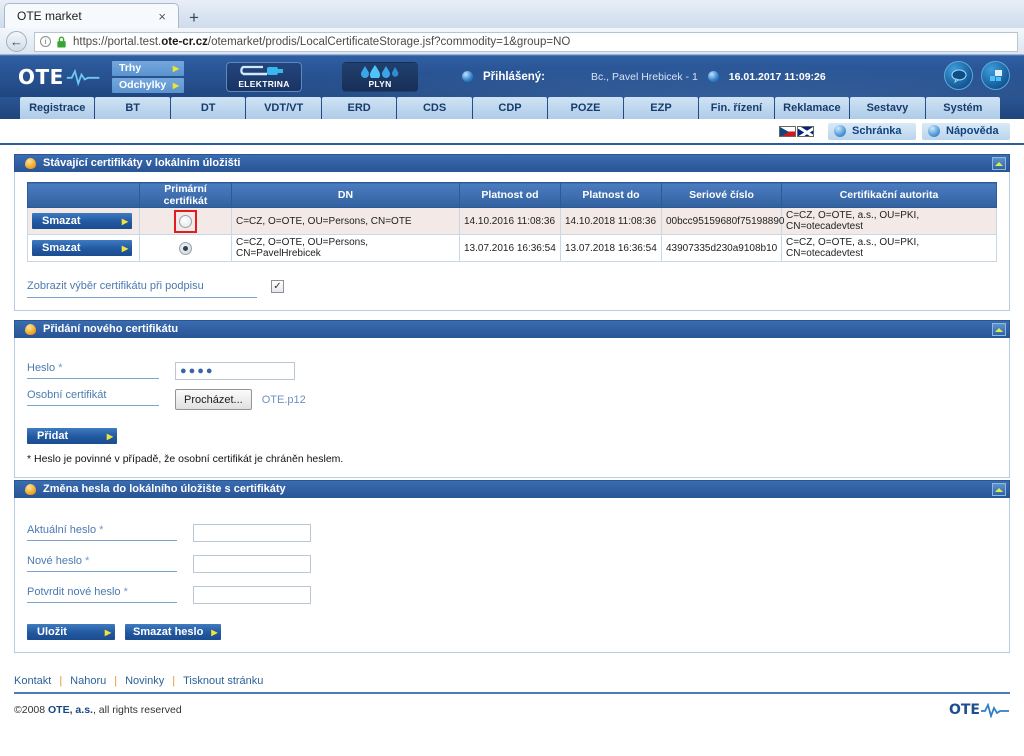  Describe the element at coordinates (162, 16) in the screenshot. I see `close-icon: ×` at that location.